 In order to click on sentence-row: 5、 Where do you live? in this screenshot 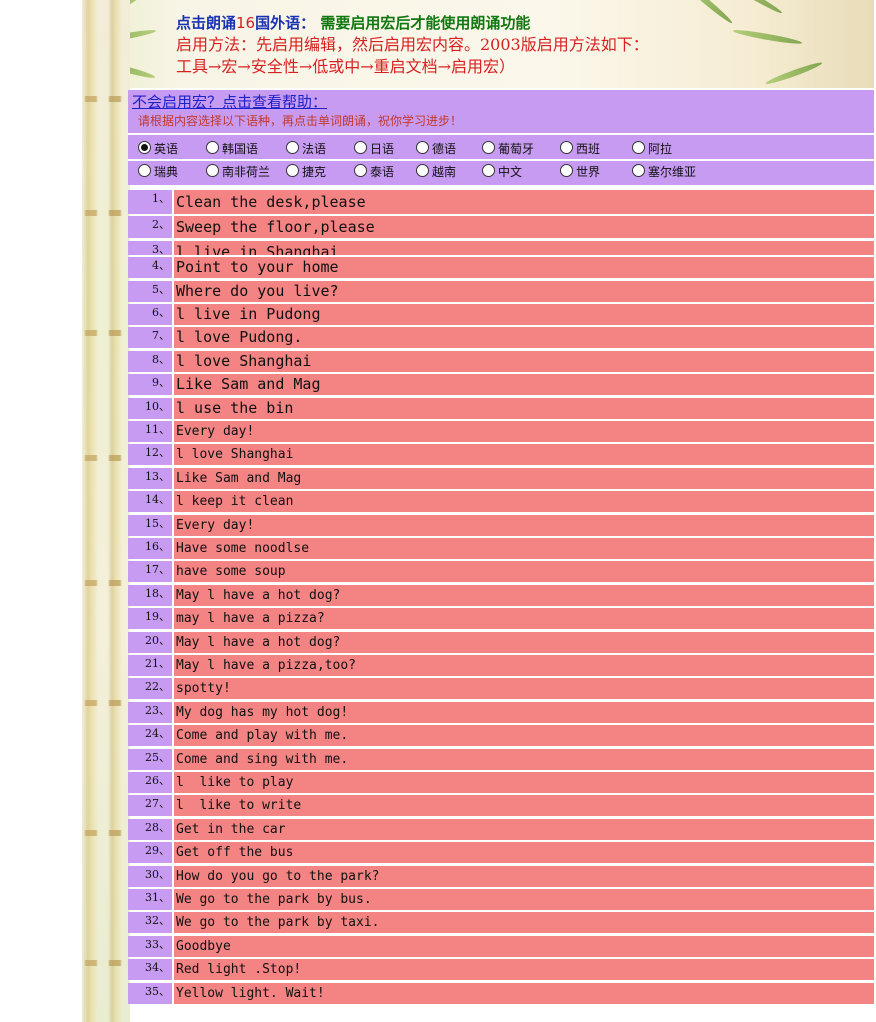, I will do `click(501, 291)`.